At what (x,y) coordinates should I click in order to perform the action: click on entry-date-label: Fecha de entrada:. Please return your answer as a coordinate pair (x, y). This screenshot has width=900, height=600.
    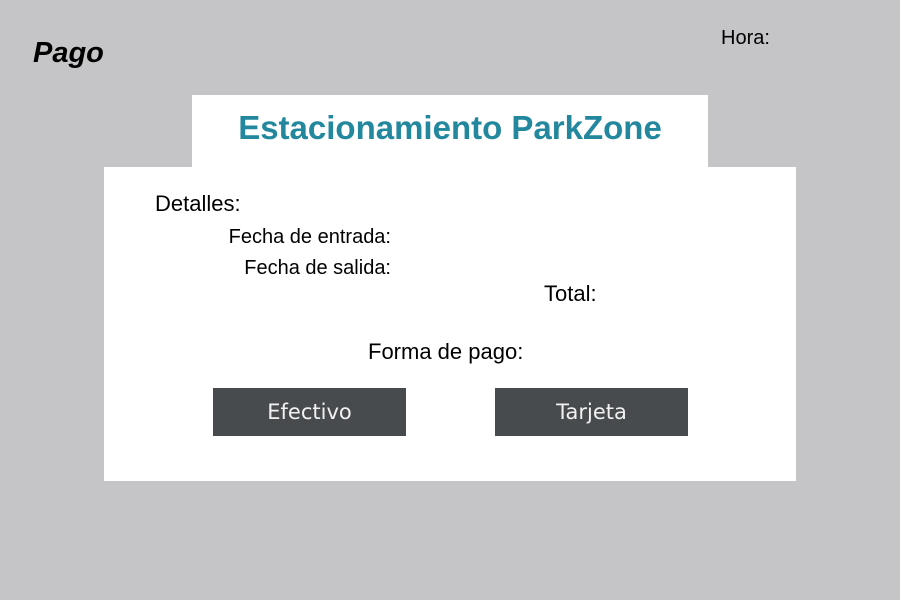
    Looking at the image, I should click on (309, 237).